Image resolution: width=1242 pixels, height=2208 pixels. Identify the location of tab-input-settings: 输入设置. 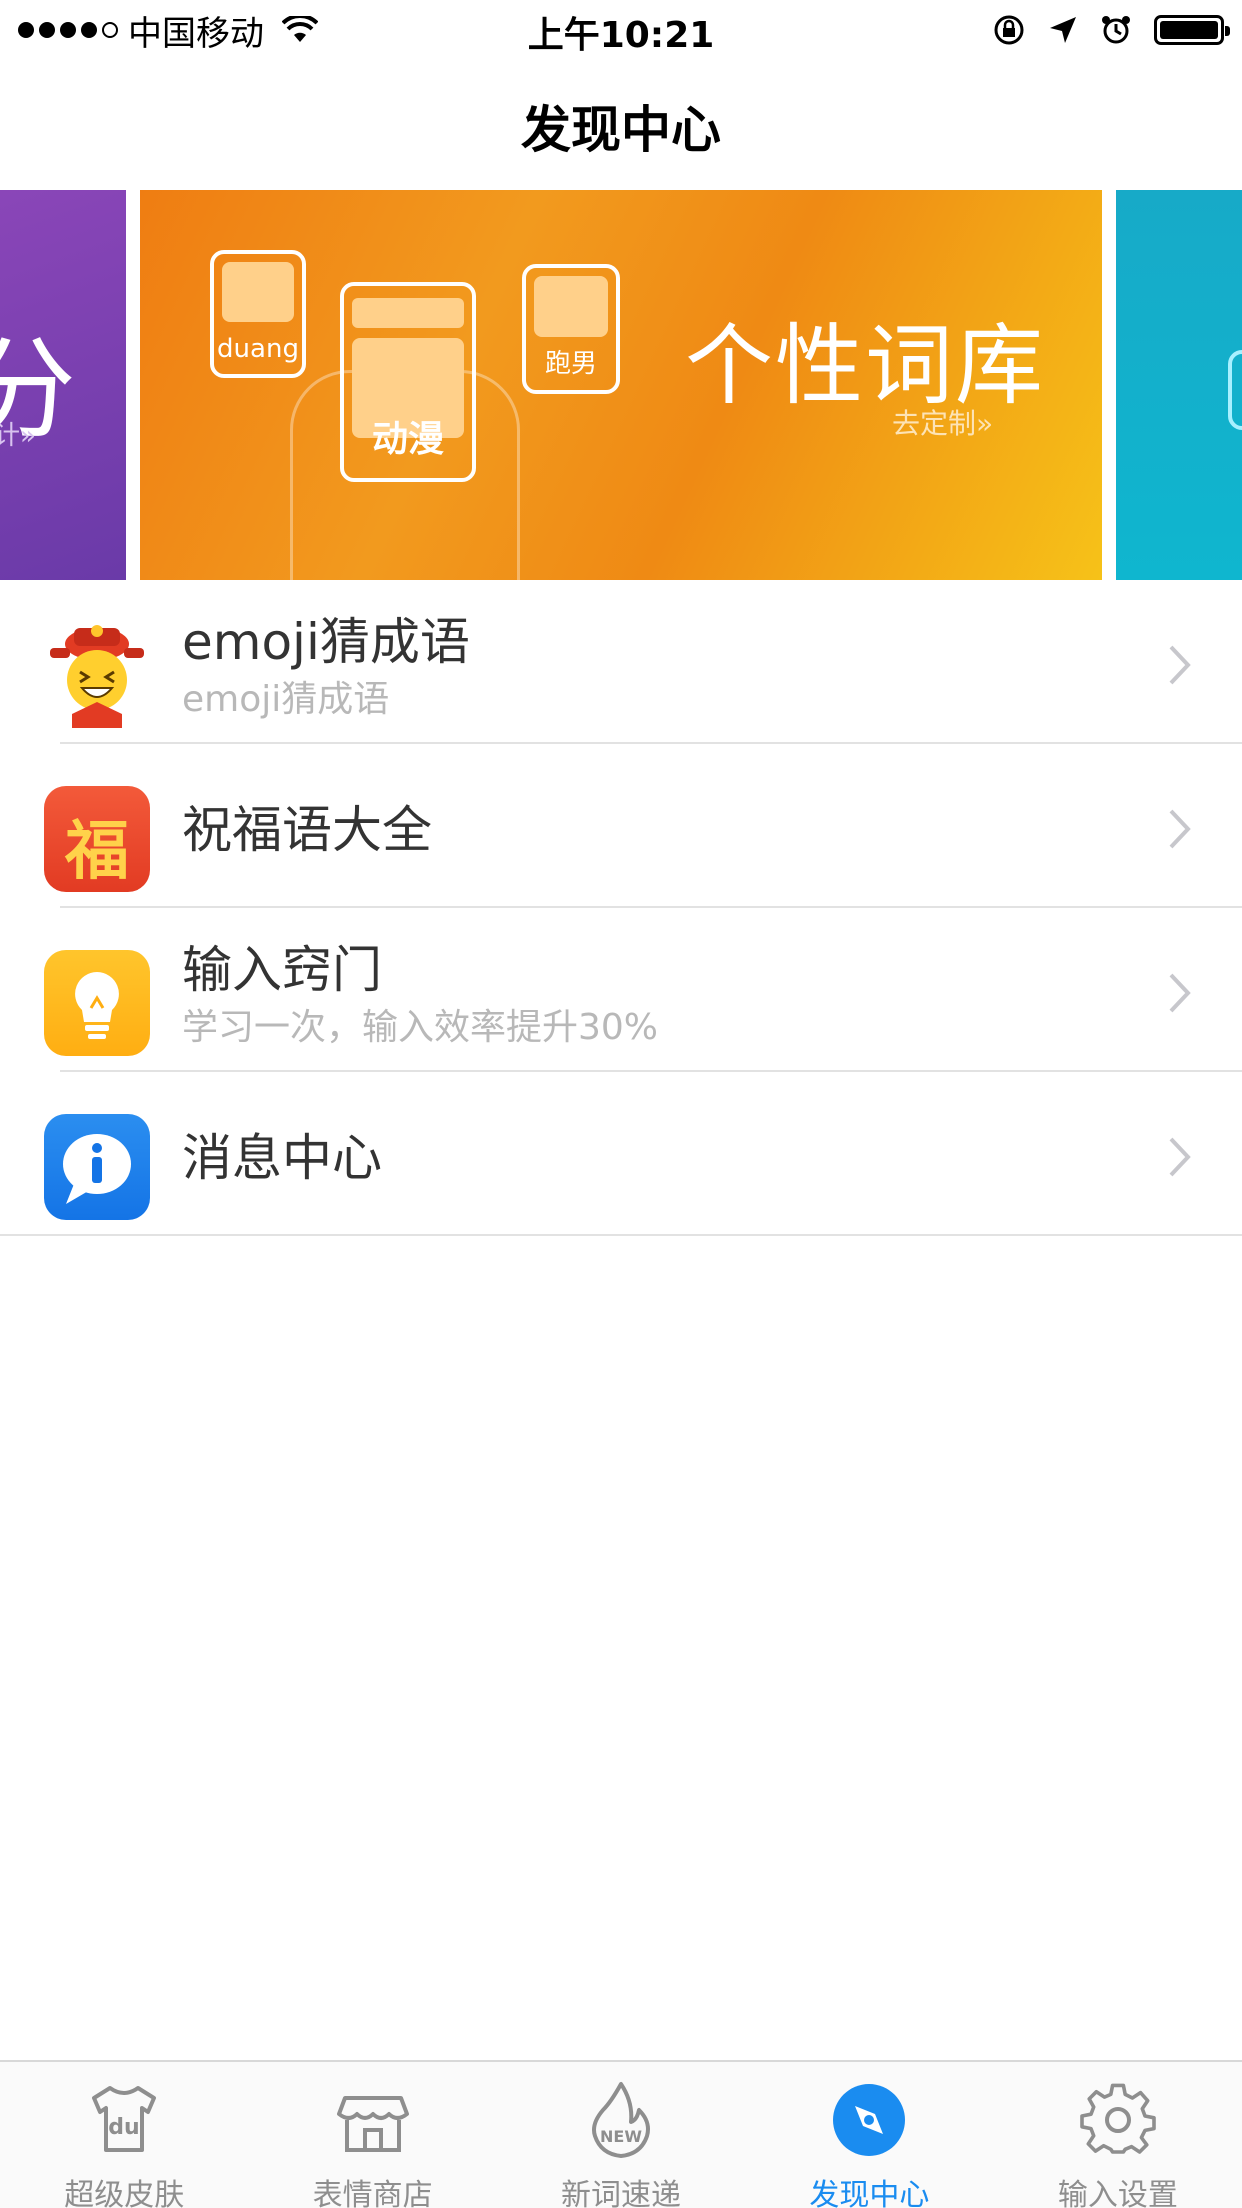
(1118, 2135).